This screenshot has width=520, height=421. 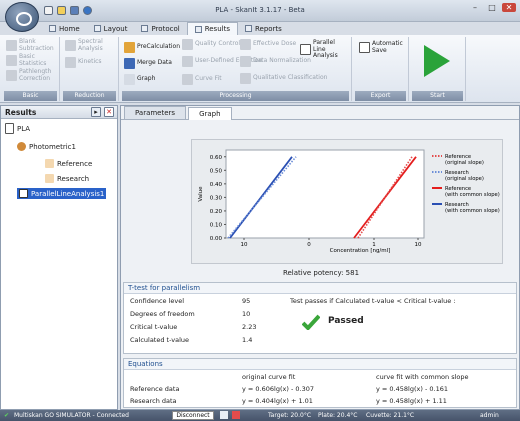 What do you see at coordinates (68, 163) in the screenshot?
I see `tree-item-reference: Reference` at bounding box center [68, 163].